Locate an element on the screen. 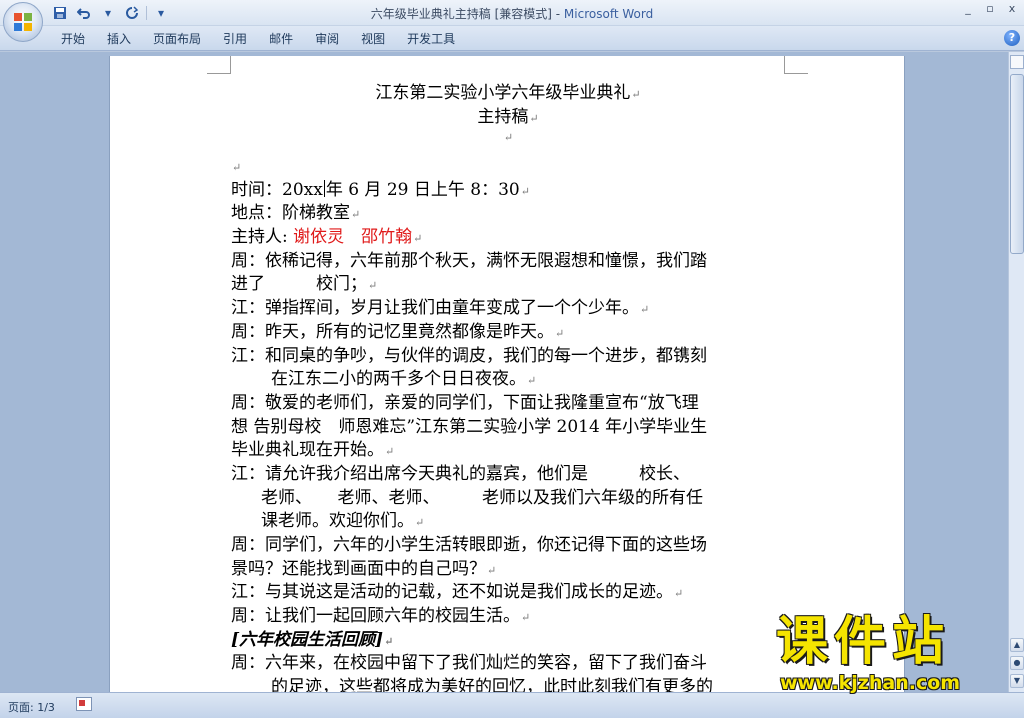 The height and width of the screenshot is (718, 1024). section-heading: [六年校园生活回顾]↵ is located at coordinates (312, 639).